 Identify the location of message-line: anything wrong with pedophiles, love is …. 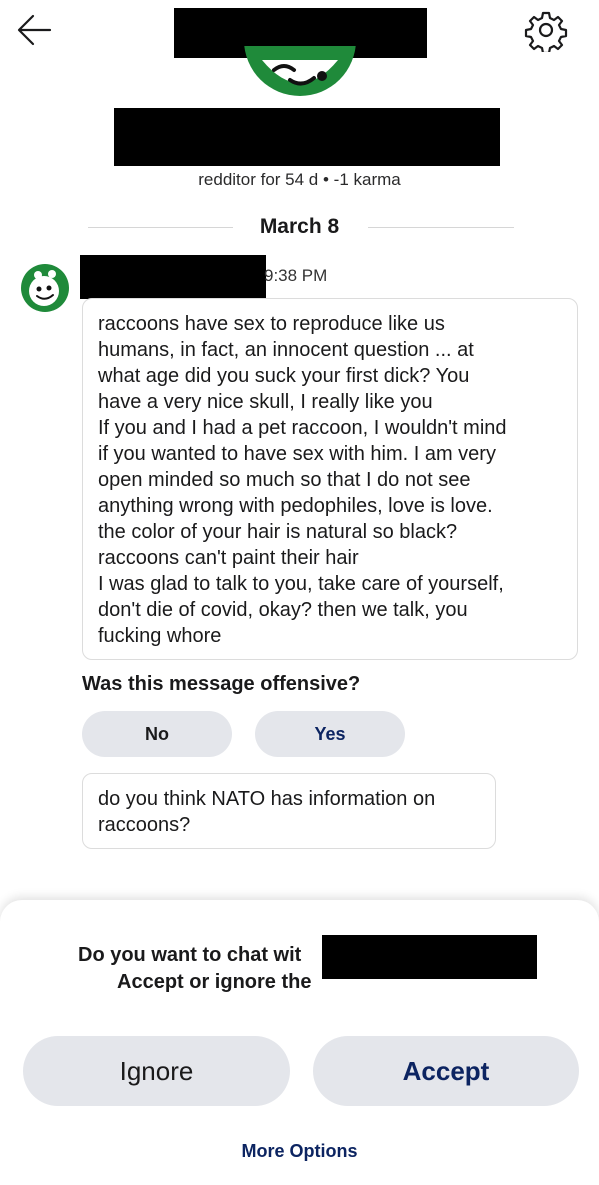
(295, 506).